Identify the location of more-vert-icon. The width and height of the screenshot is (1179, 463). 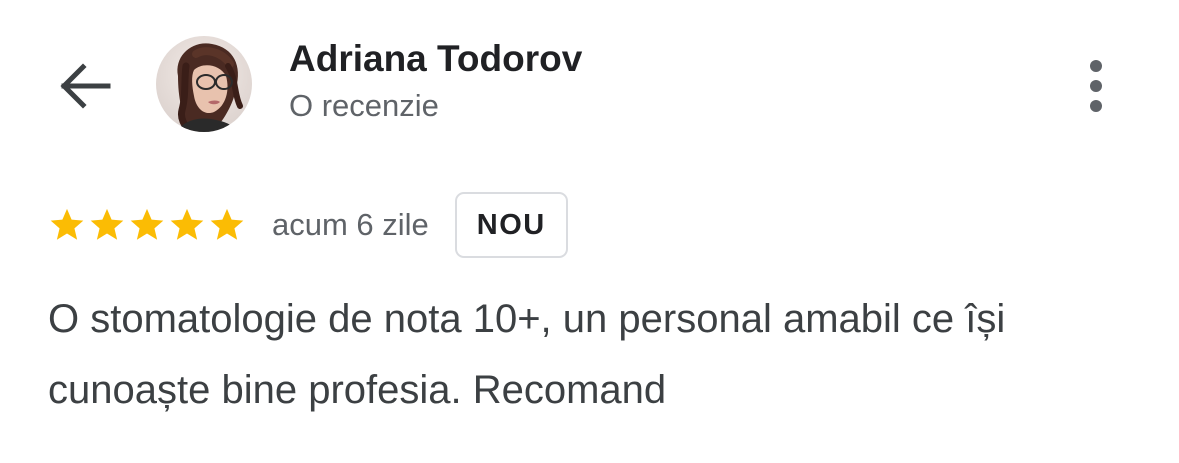
(1096, 86).